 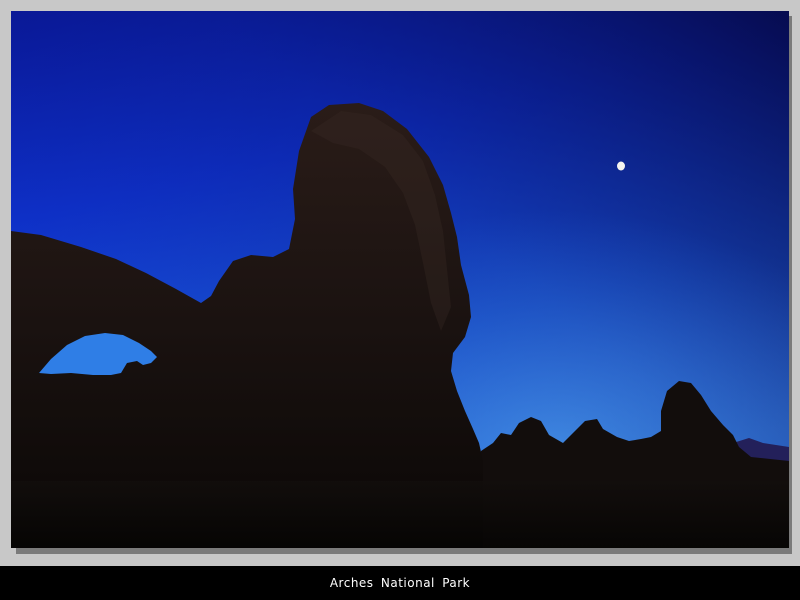 What do you see at coordinates (621, 166) in the screenshot?
I see `moon` at bounding box center [621, 166].